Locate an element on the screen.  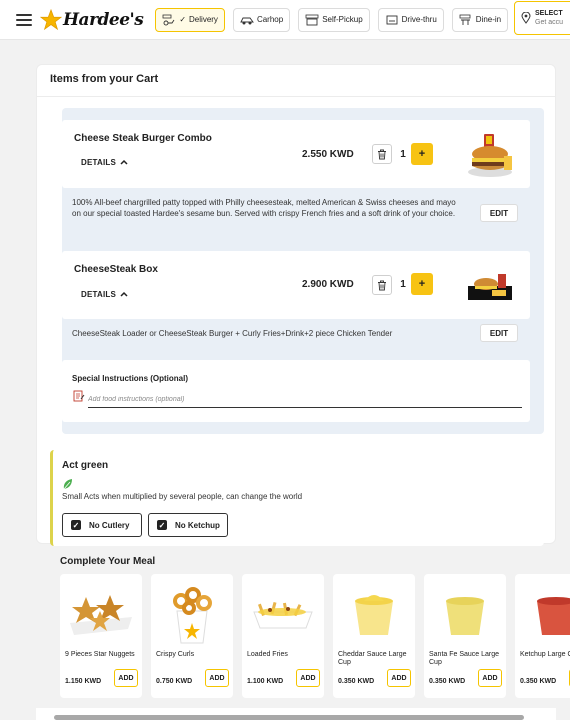
meal-item-price: 1.100 KWD is located at coordinates (265, 681).